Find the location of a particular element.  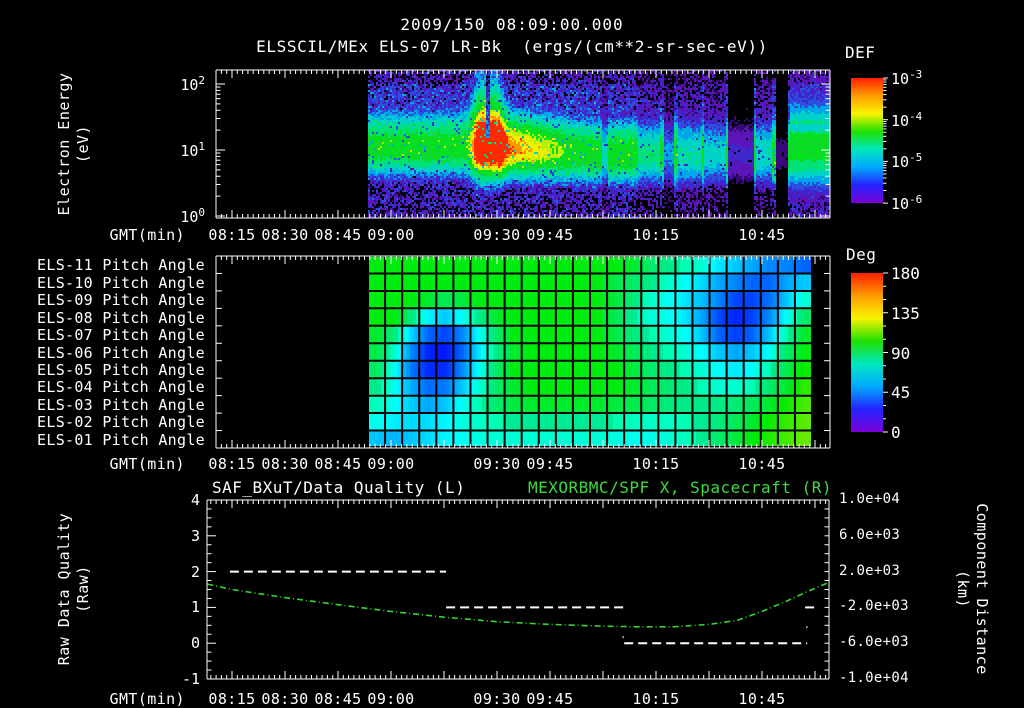

bottom-left-y-axis-label: Raw Data Quality (Raw) is located at coordinates (74, 588).